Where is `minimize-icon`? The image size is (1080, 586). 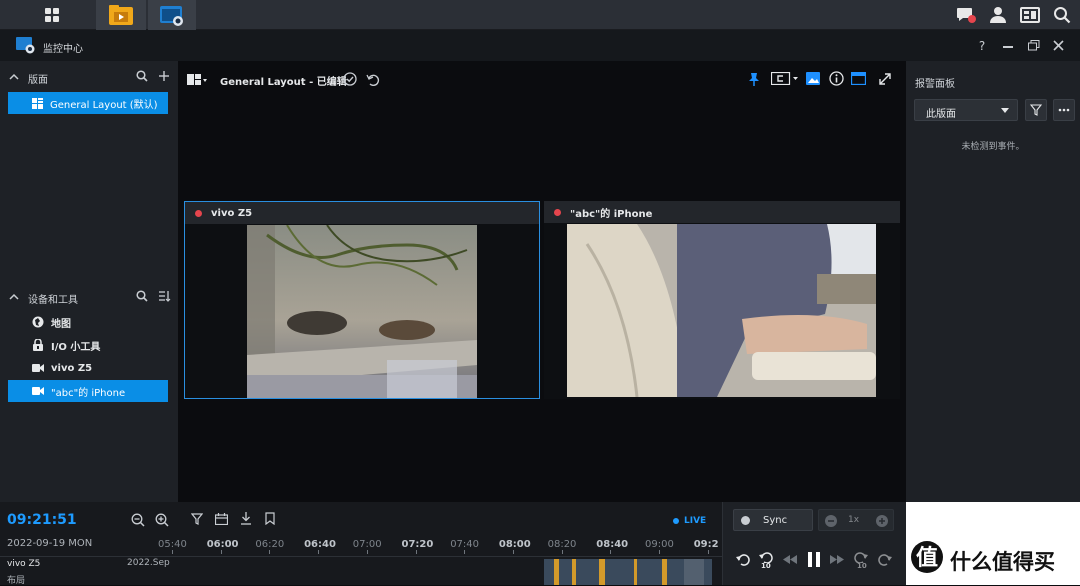 minimize-icon is located at coordinates (1008, 47).